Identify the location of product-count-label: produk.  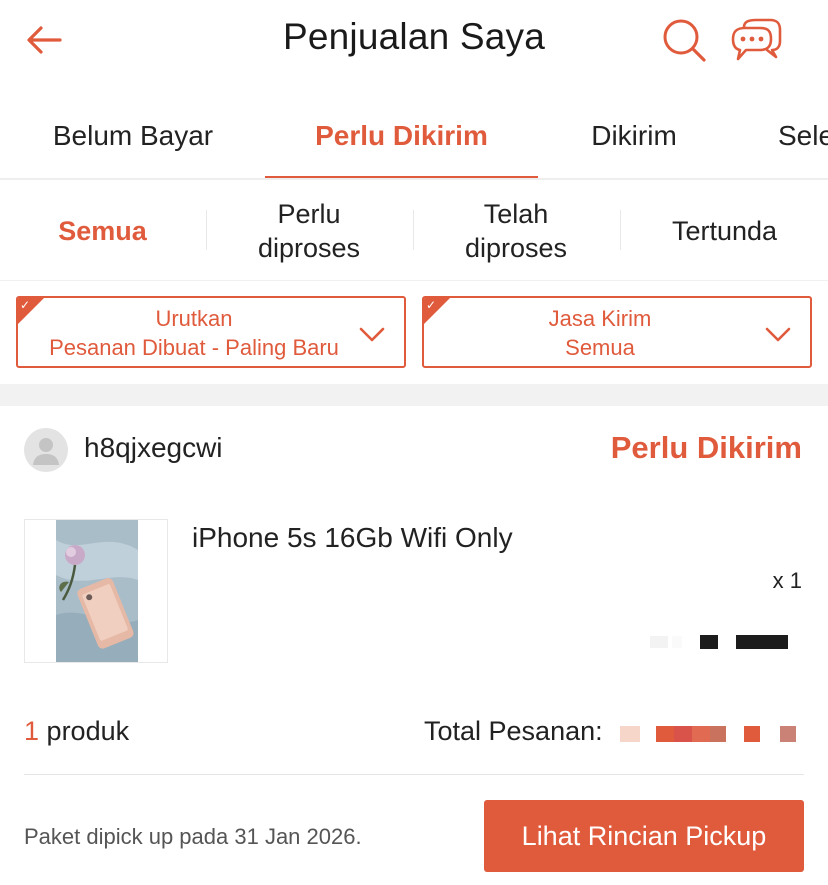
(88, 731).